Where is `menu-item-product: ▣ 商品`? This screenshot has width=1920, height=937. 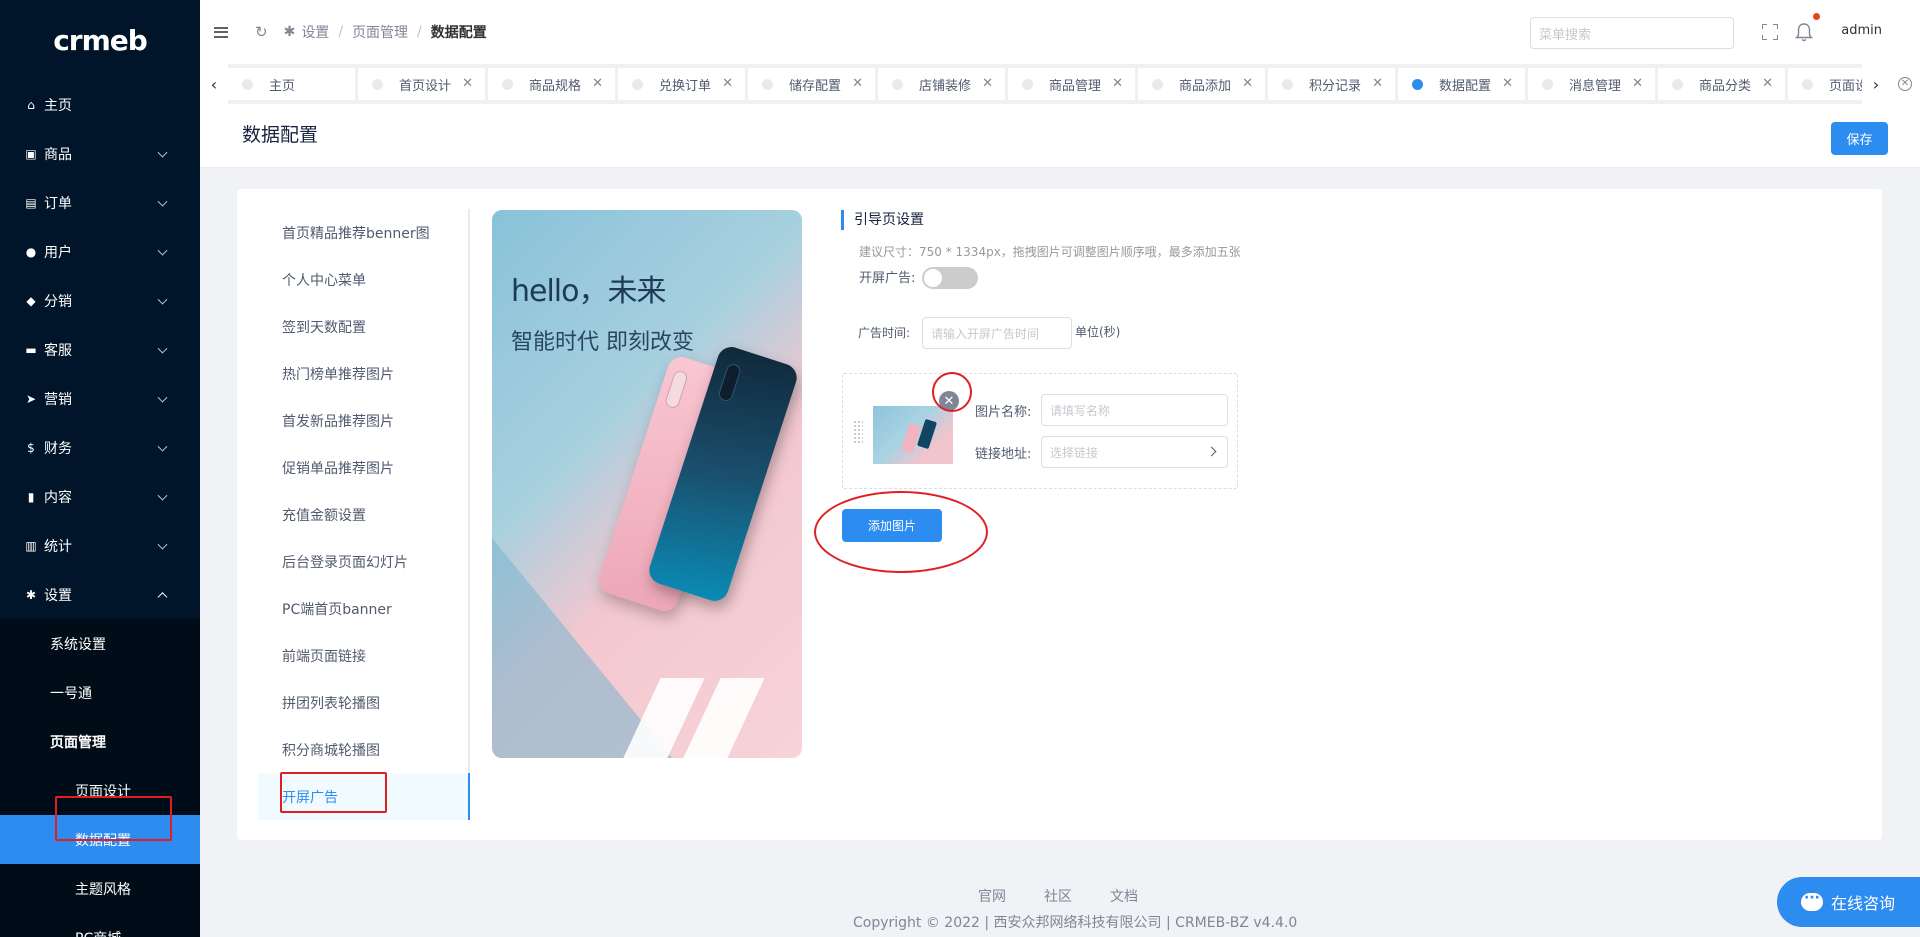 menu-item-product: ▣ 商品 is located at coordinates (100, 153).